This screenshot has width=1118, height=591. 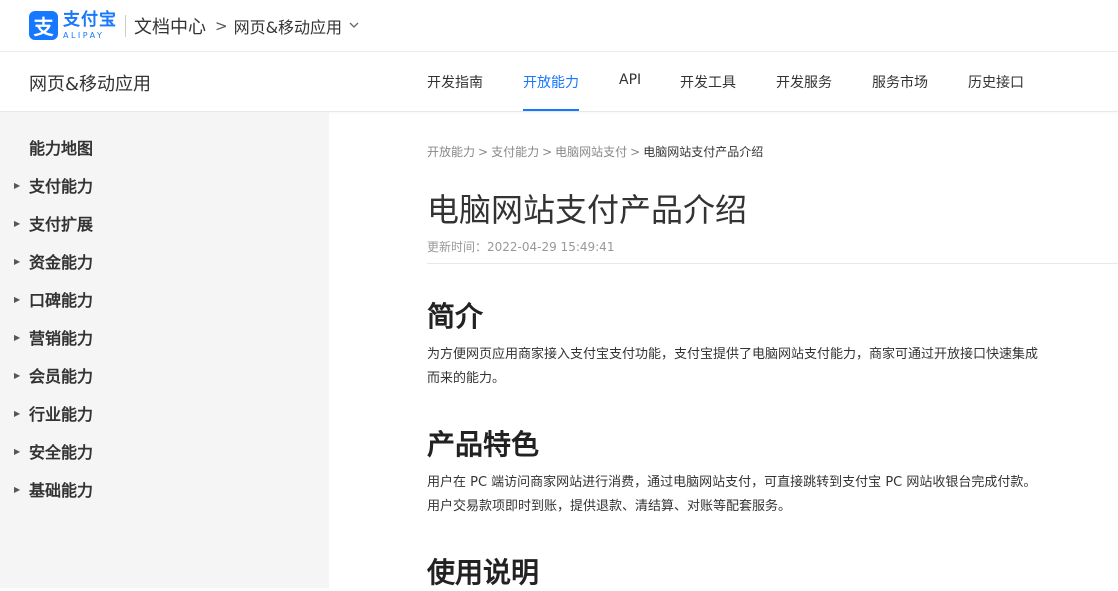 I want to click on update-timestamp: 更新时间：2022-04-29 15:49:41, so click(x=521, y=247).